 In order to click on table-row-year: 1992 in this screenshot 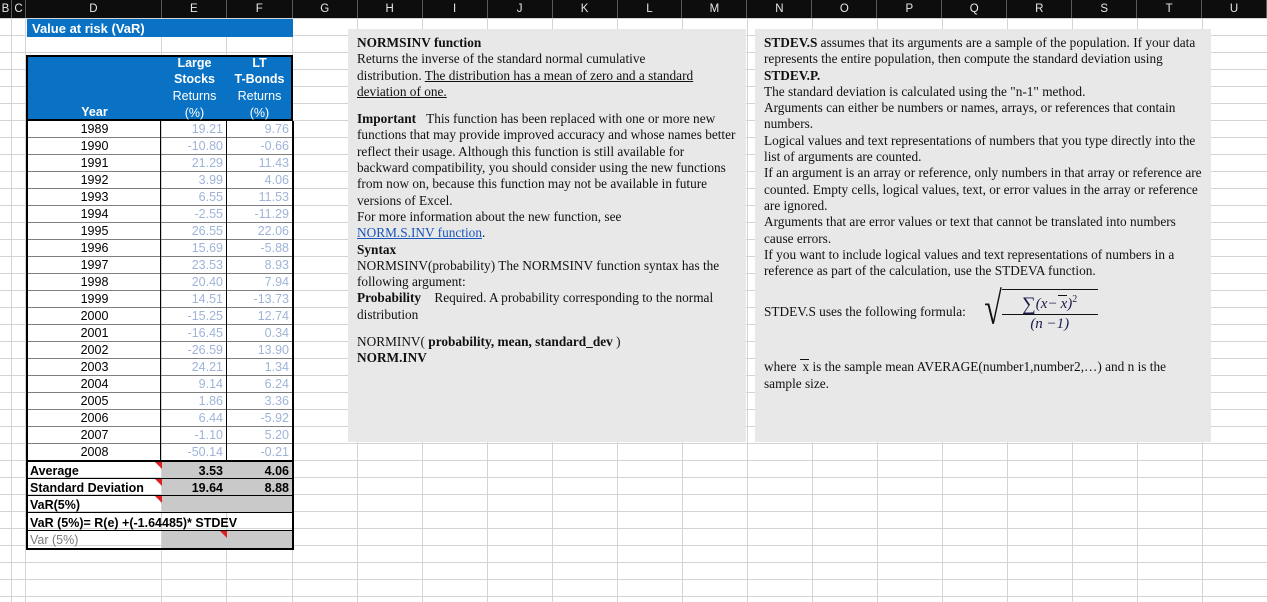, I will do `click(94, 180)`.